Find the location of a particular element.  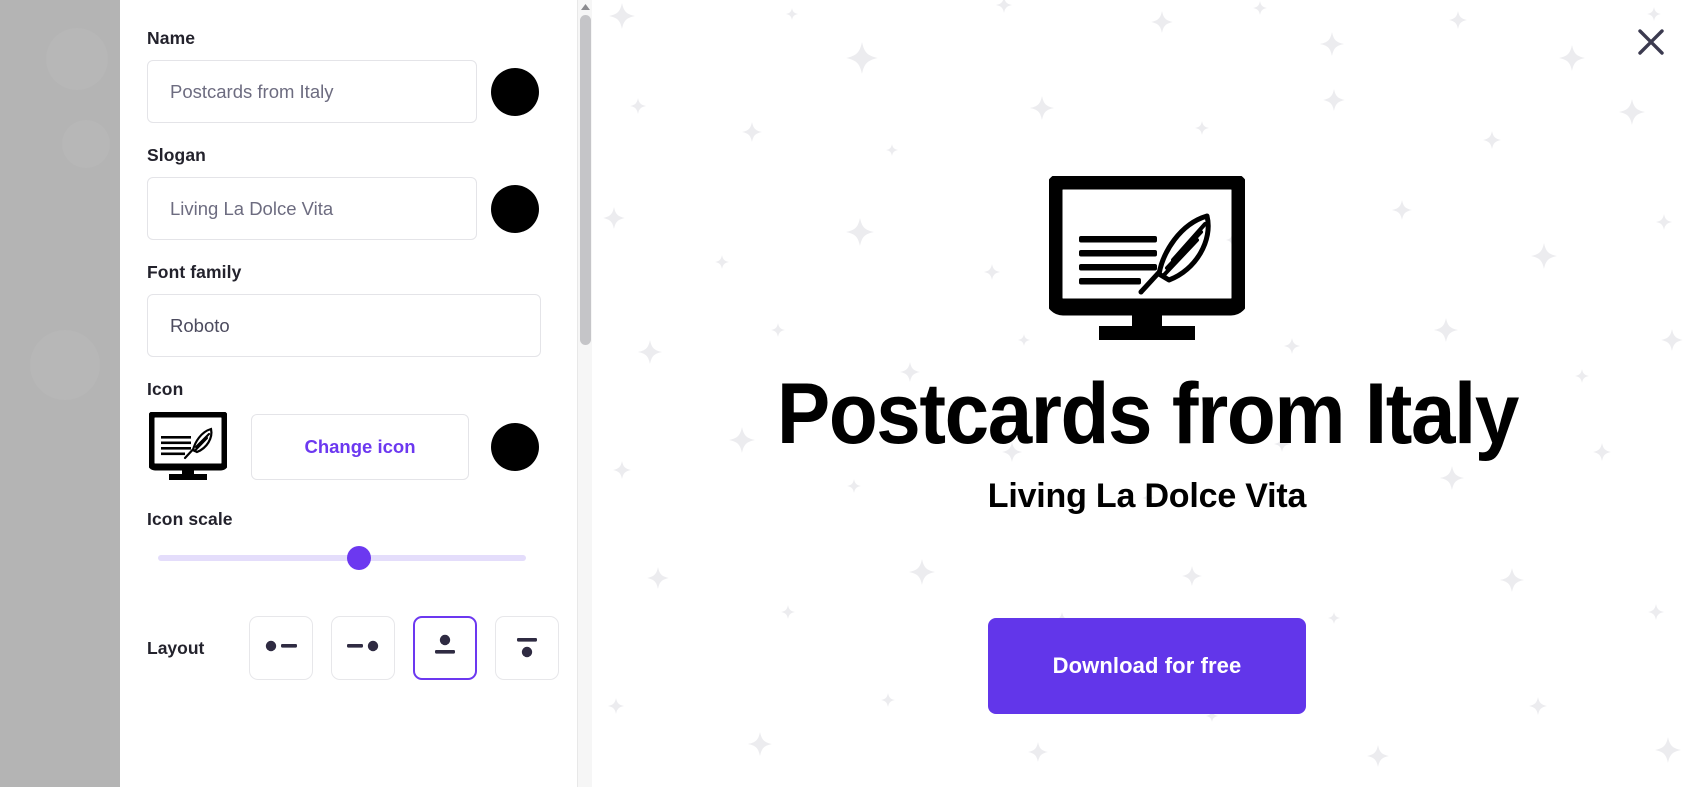

icon-scale-slider is located at coordinates (342, 558).